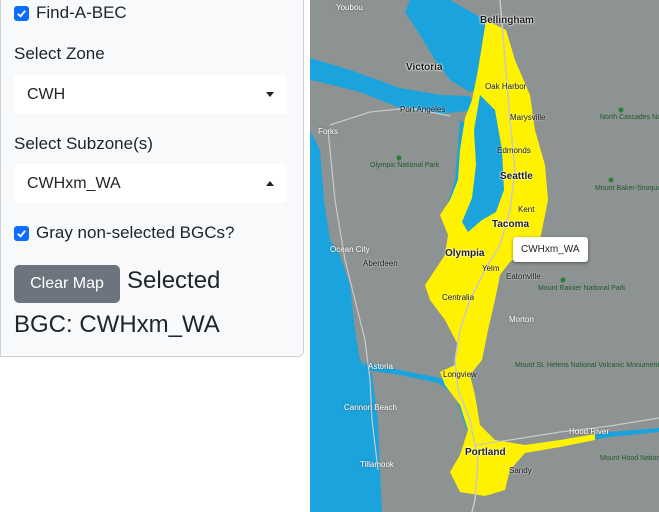 This screenshot has width=659, height=512. What do you see at coordinates (521, 319) in the screenshot?
I see `place-morton: Morton` at bounding box center [521, 319].